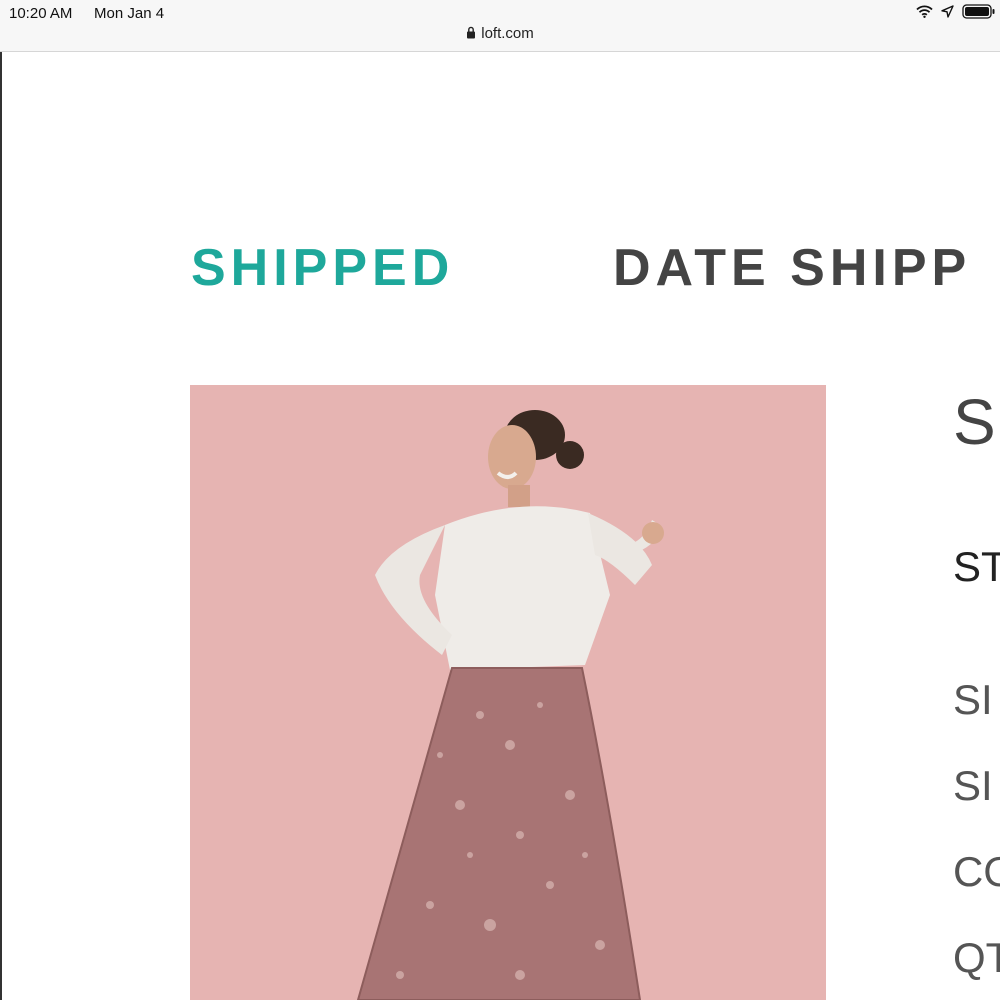  Describe the element at coordinates (976, 566) in the screenshot. I see `style-label: ST` at that location.